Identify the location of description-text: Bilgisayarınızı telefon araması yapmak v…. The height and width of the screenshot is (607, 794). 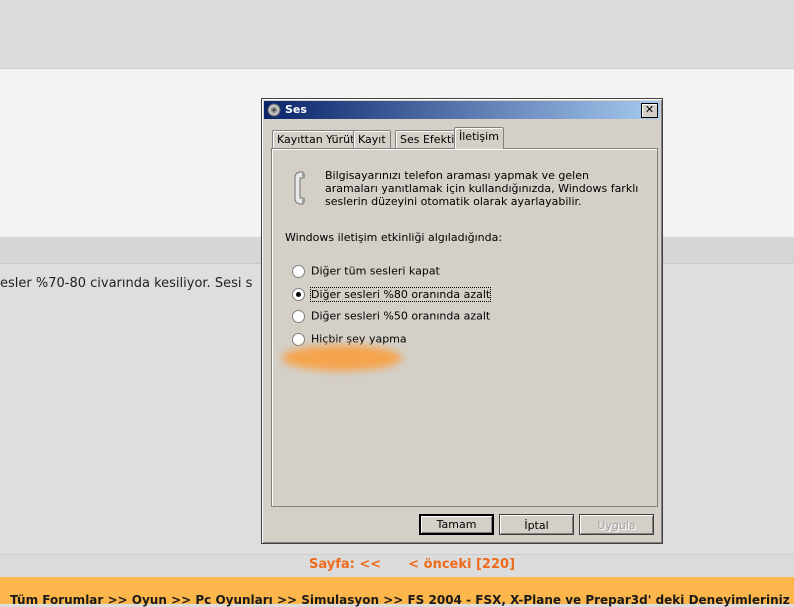
(482, 188).